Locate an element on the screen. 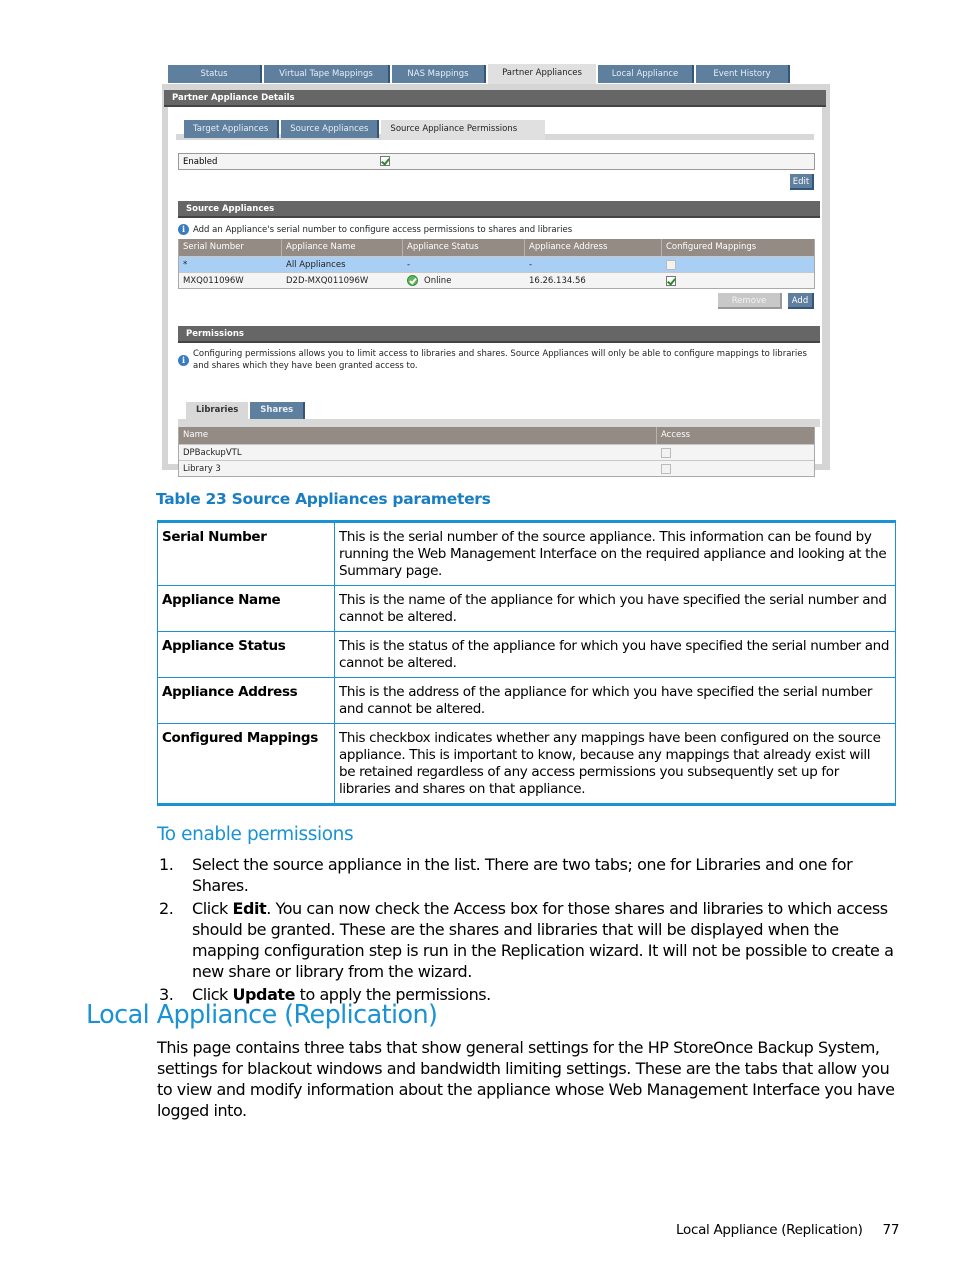  edit-button: Edit is located at coordinates (802, 182).